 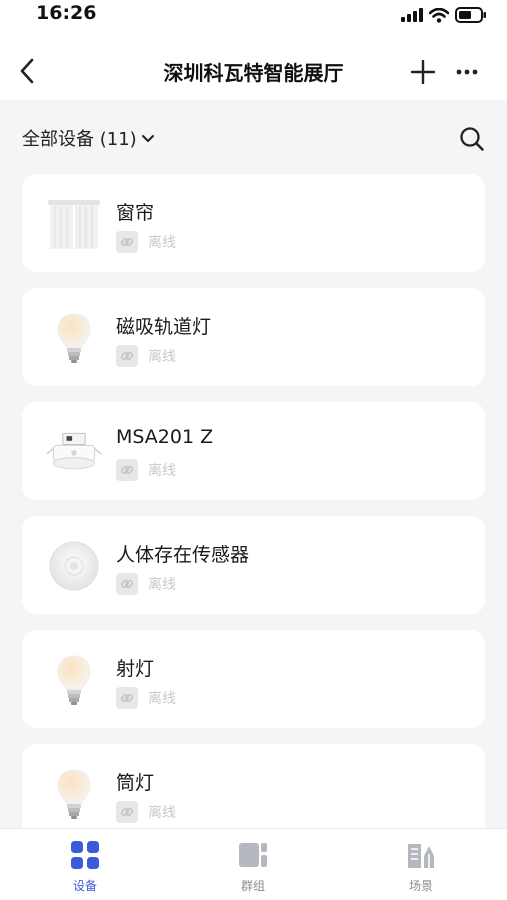 I want to click on presence-sensor-icon, so click(x=74, y=566).